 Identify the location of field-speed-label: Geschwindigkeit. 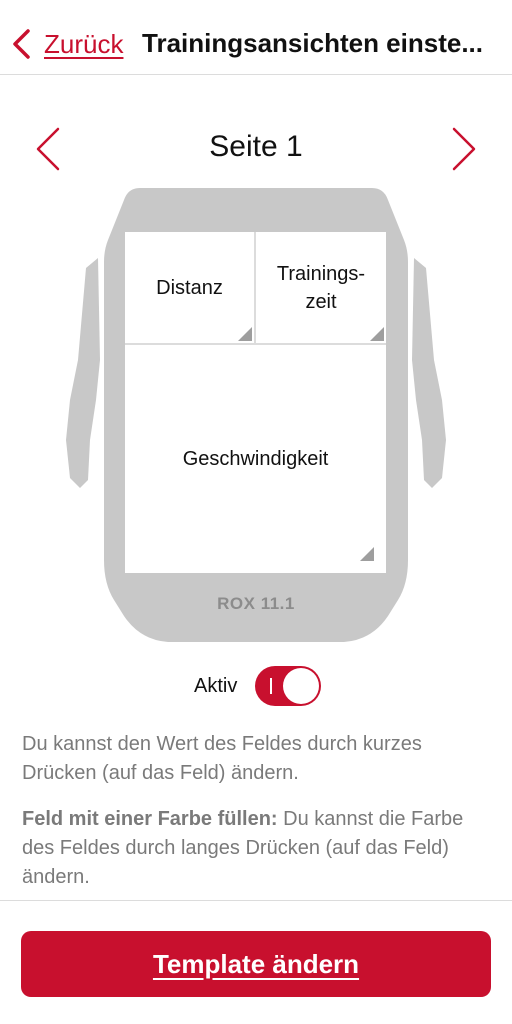
(255, 459).